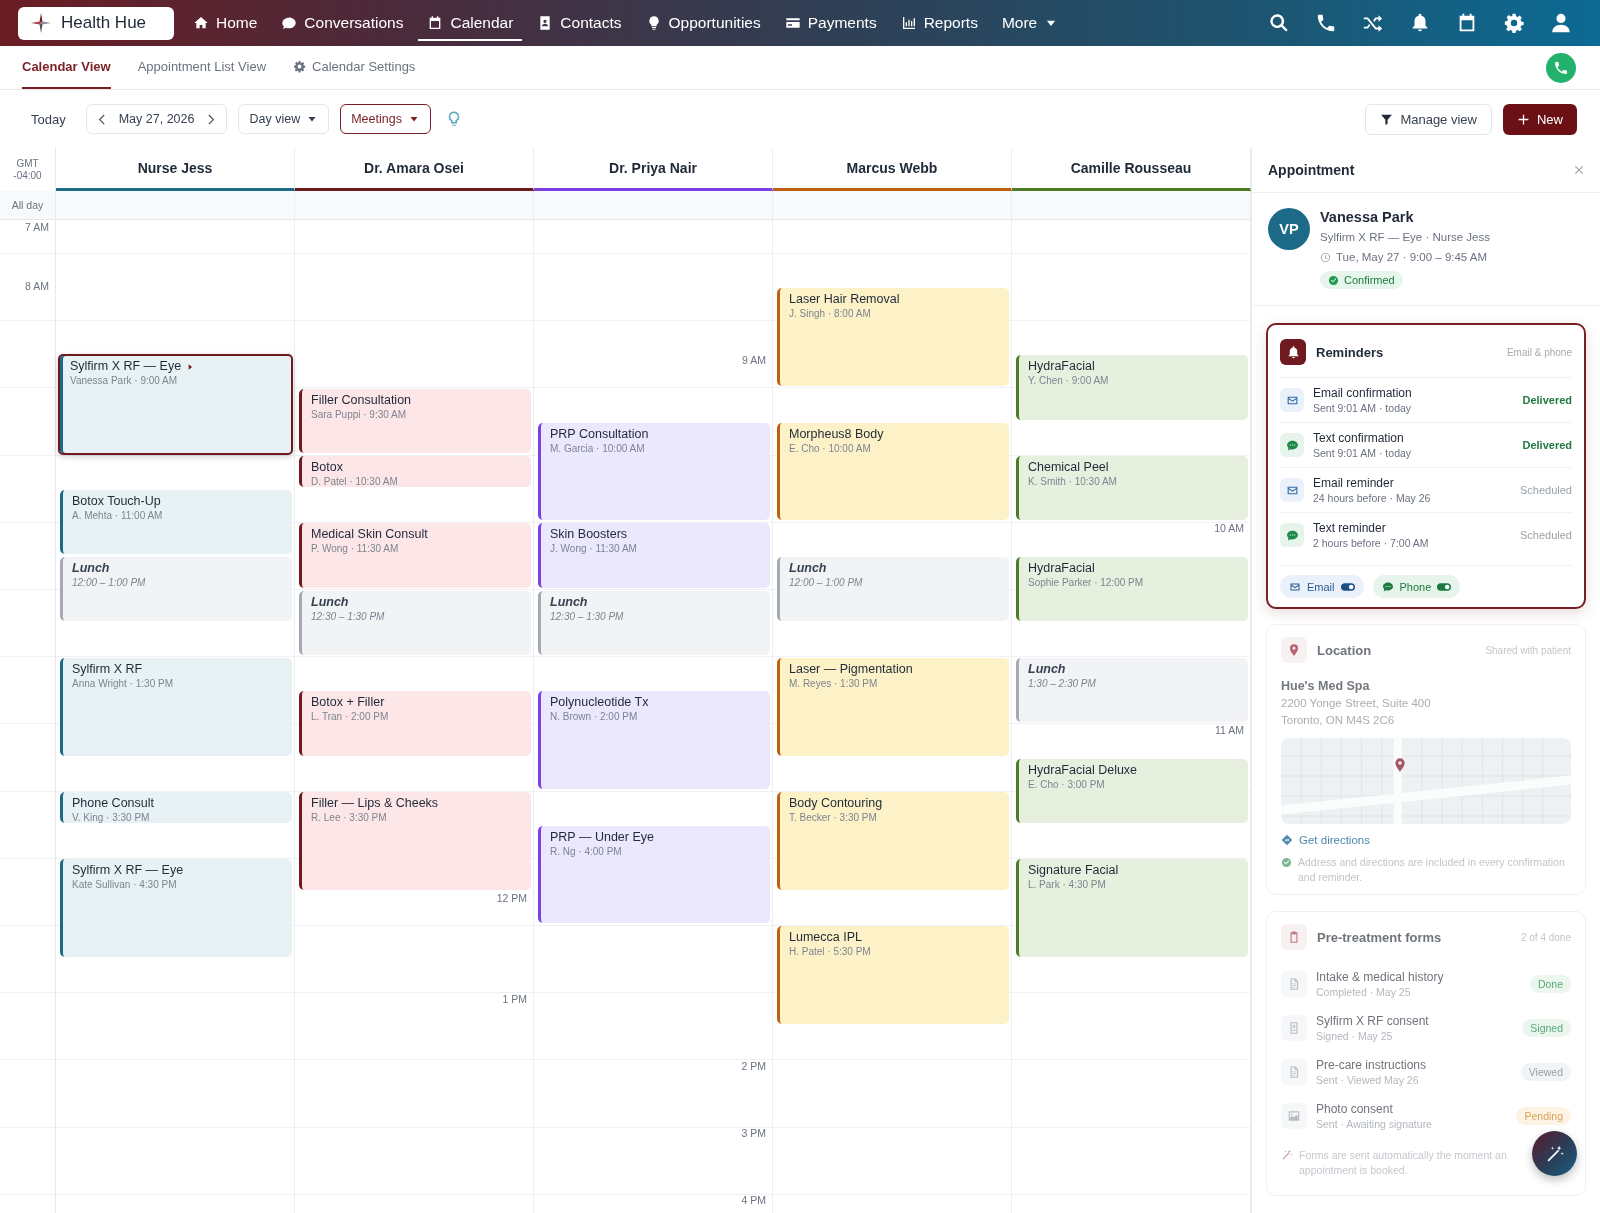 The width and height of the screenshot is (1600, 1213). What do you see at coordinates (654, 471) in the screenshot?
I see `appointment-card: PRP Consultation M. Garcia · 10:00 AM` at bounding box center [654, 471].